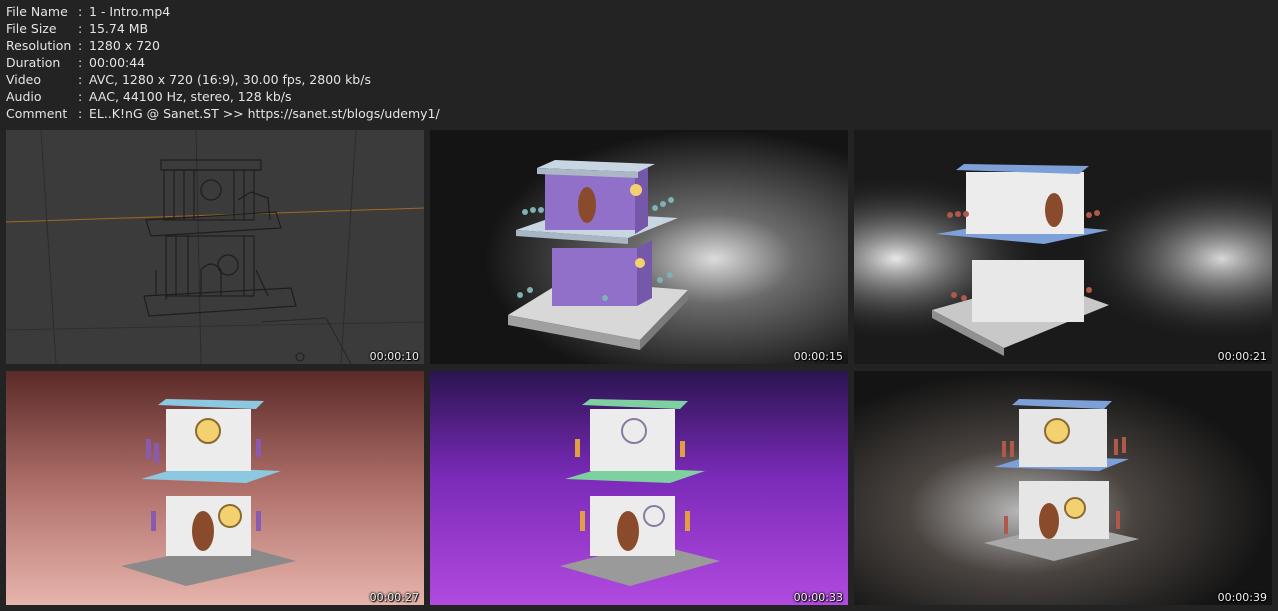  I want to click on dark-scene-house-frame-image, so click(1063, 488).